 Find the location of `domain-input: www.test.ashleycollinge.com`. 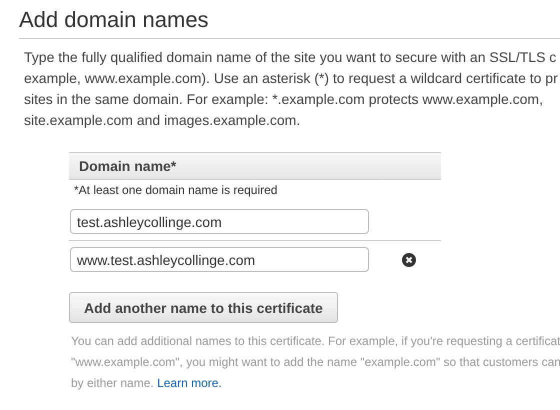

domain-input: www.test.ashleycollinge.com is located at coordinates (219, 259).